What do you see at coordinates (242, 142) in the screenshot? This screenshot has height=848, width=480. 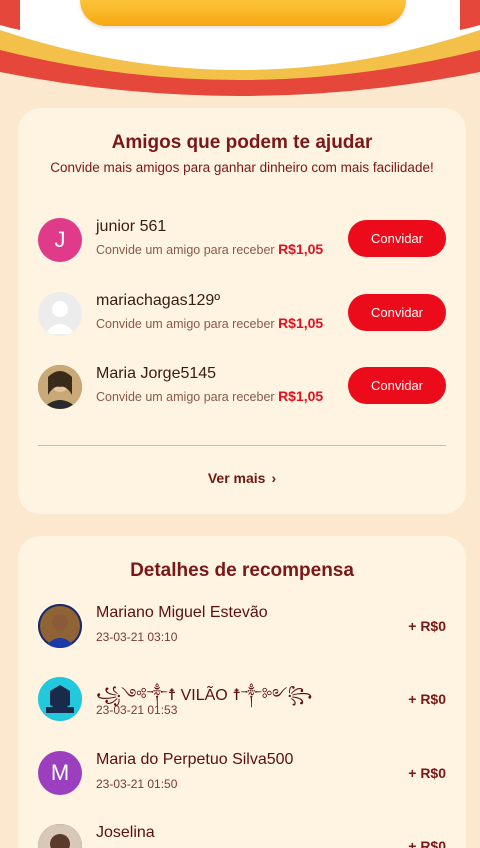 I see `friends-card-title: Amigos que podem te ajudar` at bounding box center [242, 142].